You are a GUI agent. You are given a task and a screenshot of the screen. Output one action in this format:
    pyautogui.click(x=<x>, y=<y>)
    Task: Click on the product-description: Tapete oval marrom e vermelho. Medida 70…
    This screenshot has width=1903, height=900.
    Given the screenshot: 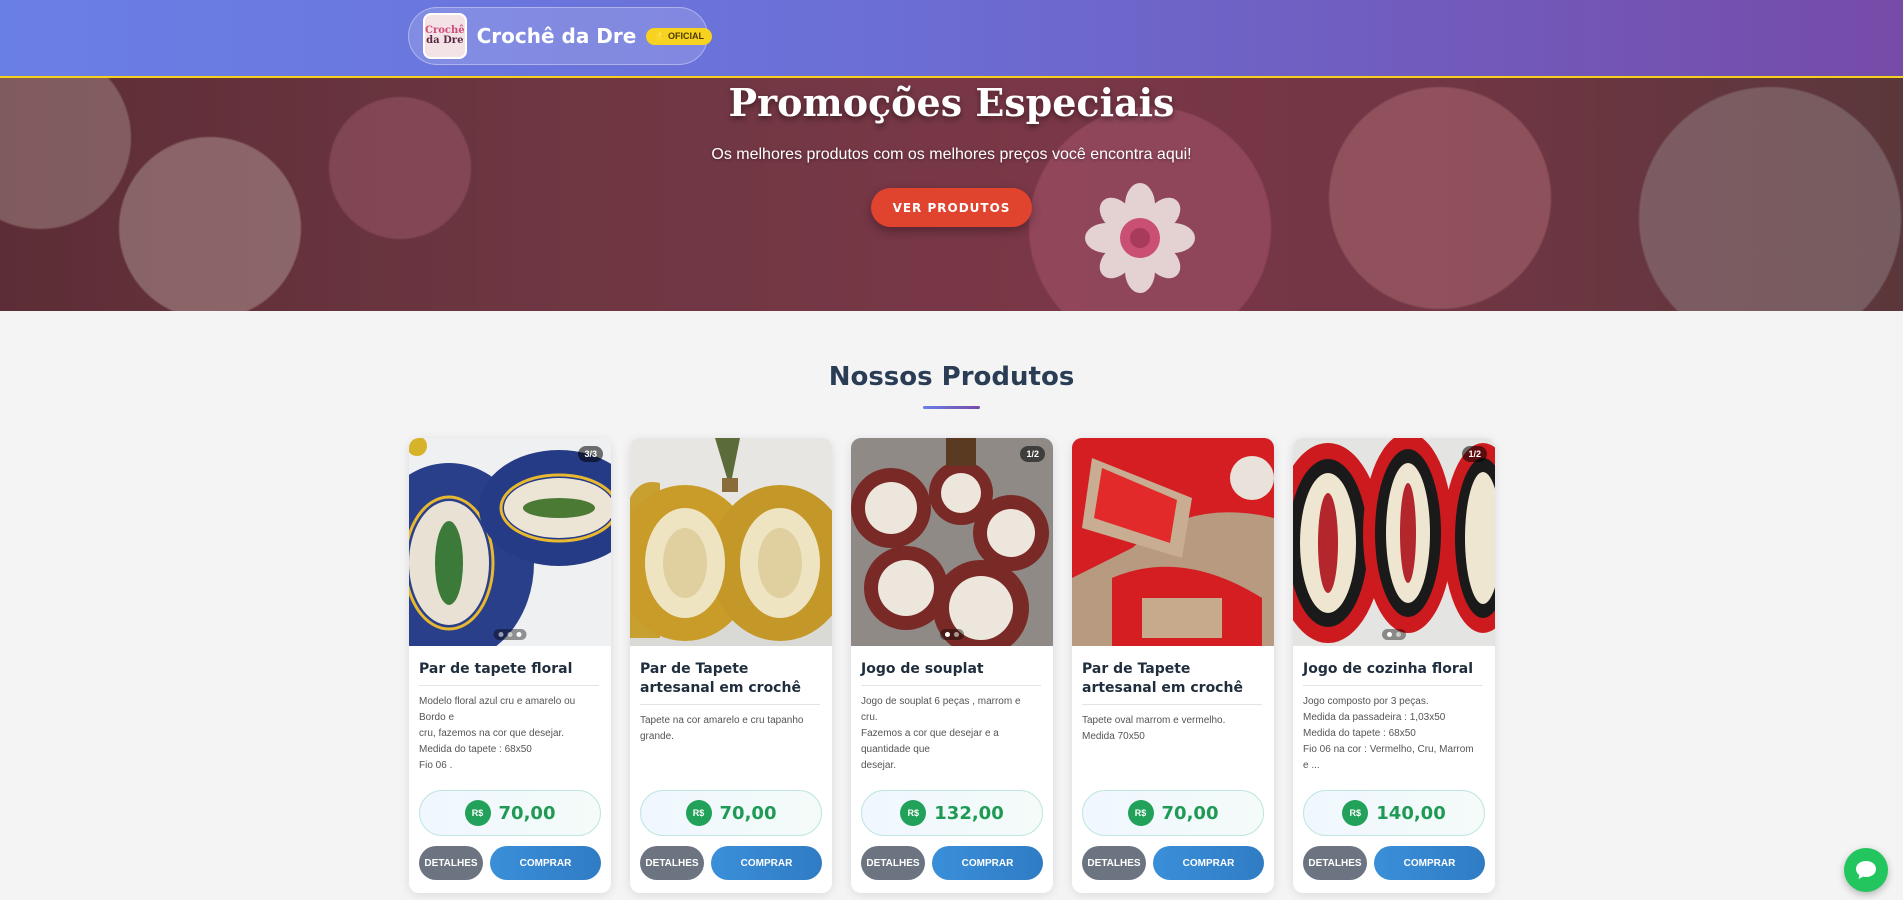 What is the action you would take?
    pyautogui.click(x=1154, y=728)
    